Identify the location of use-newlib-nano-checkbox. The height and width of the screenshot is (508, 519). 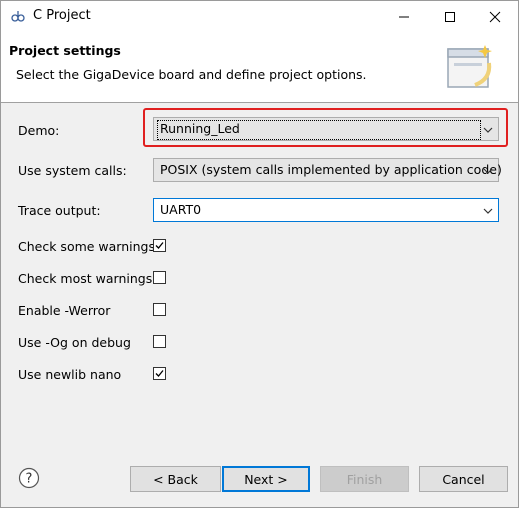
(159, 373).